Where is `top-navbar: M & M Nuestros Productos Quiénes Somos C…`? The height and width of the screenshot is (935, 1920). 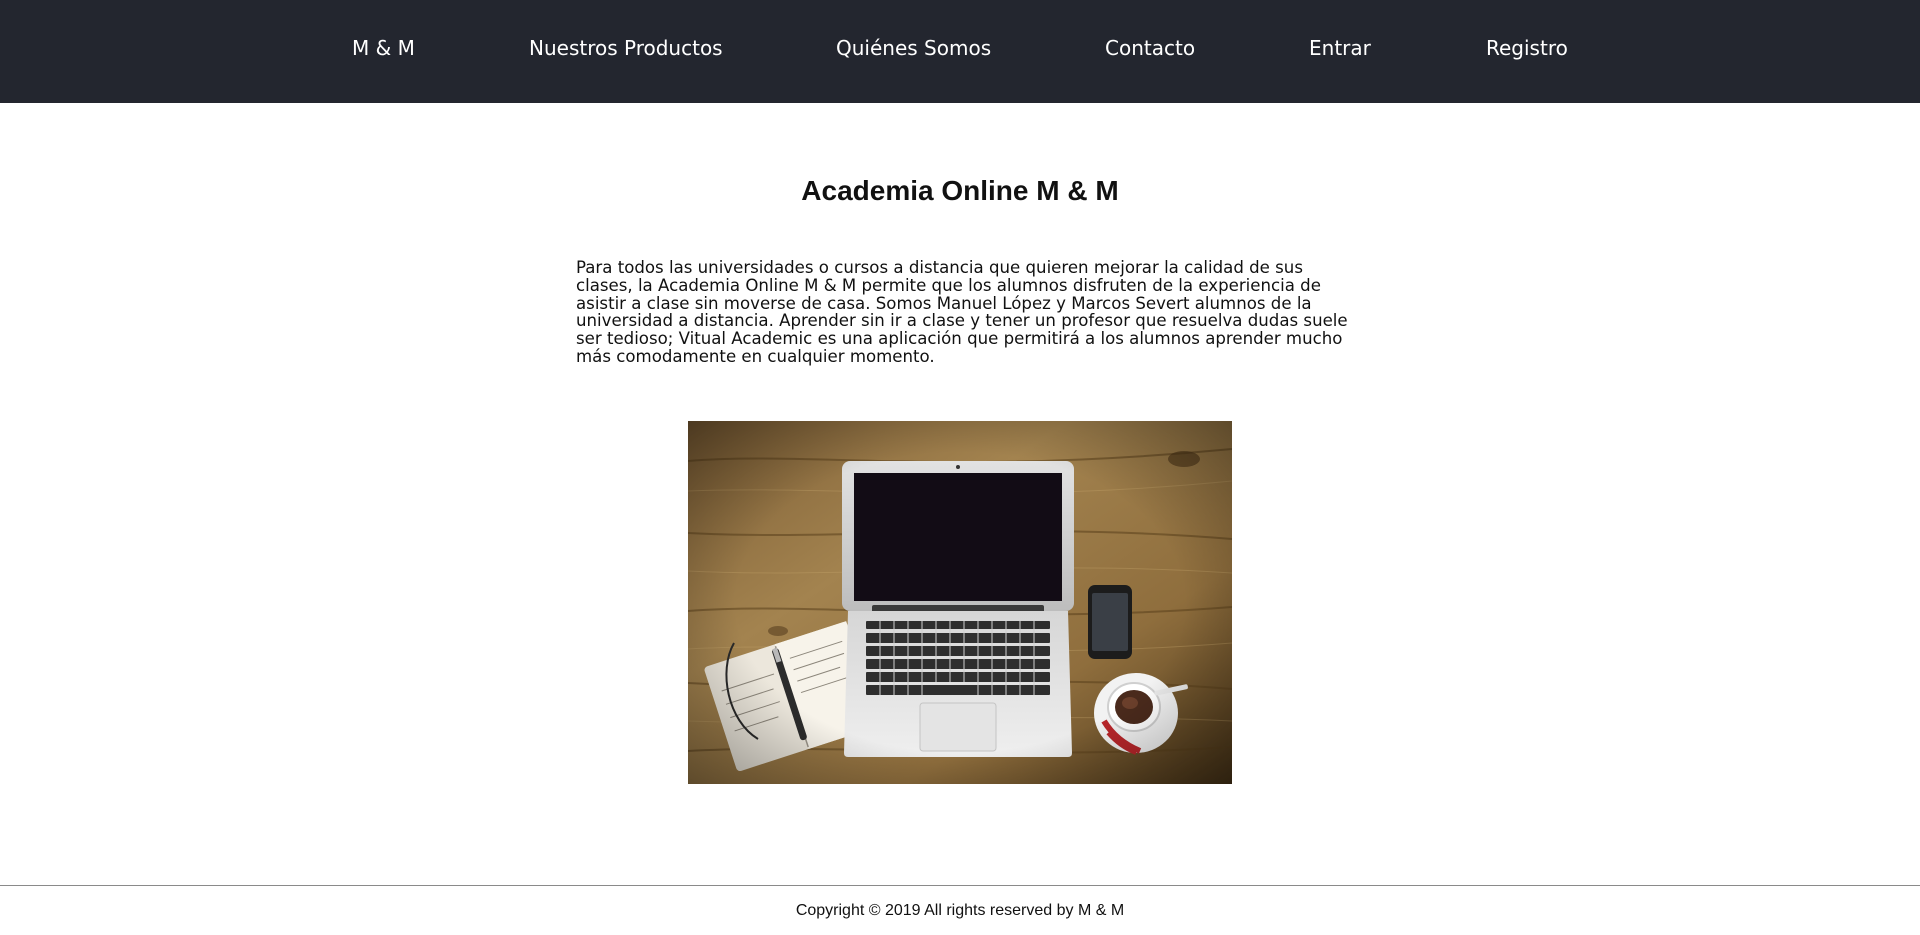 top-navbar: M & M Nuestros Productos Quiénes Somos C… is located at coordinates (960, 51).